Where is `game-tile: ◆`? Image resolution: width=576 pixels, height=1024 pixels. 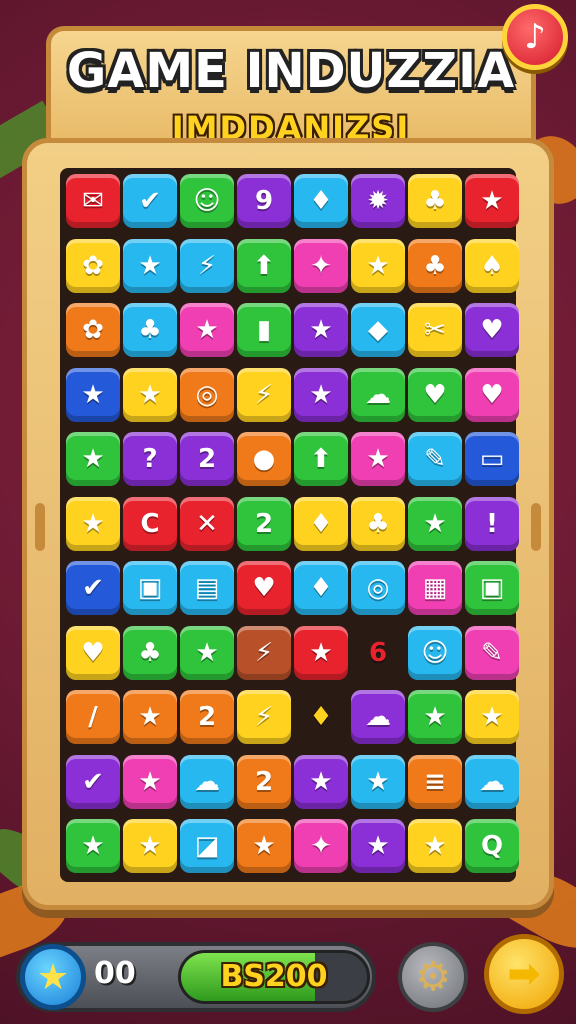 game-tile: ◆ is located at coordinates (378, 330).